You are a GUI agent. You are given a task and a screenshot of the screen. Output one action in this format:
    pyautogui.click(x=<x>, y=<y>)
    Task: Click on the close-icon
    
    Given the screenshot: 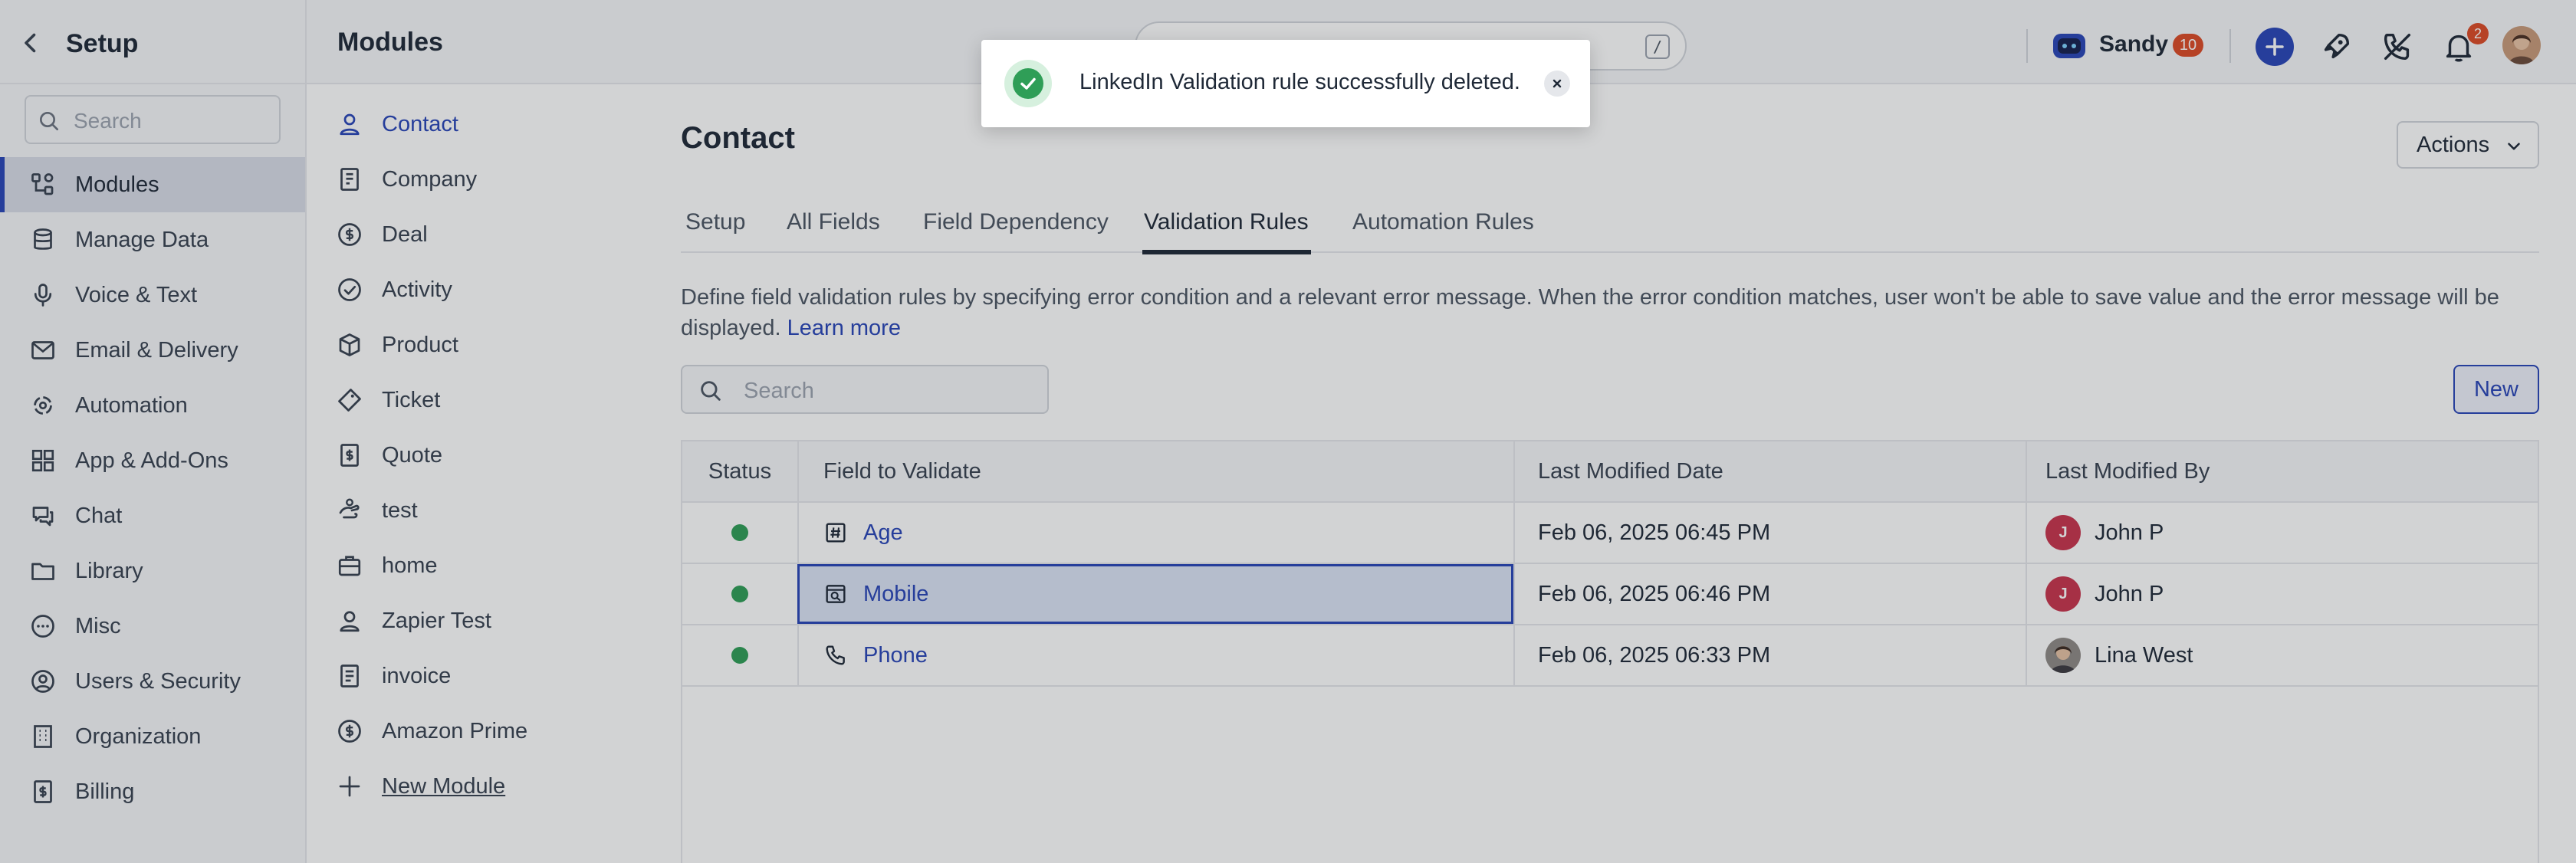 What is the action you would take?
    pyautogui.click(x=1557, y=83)
    